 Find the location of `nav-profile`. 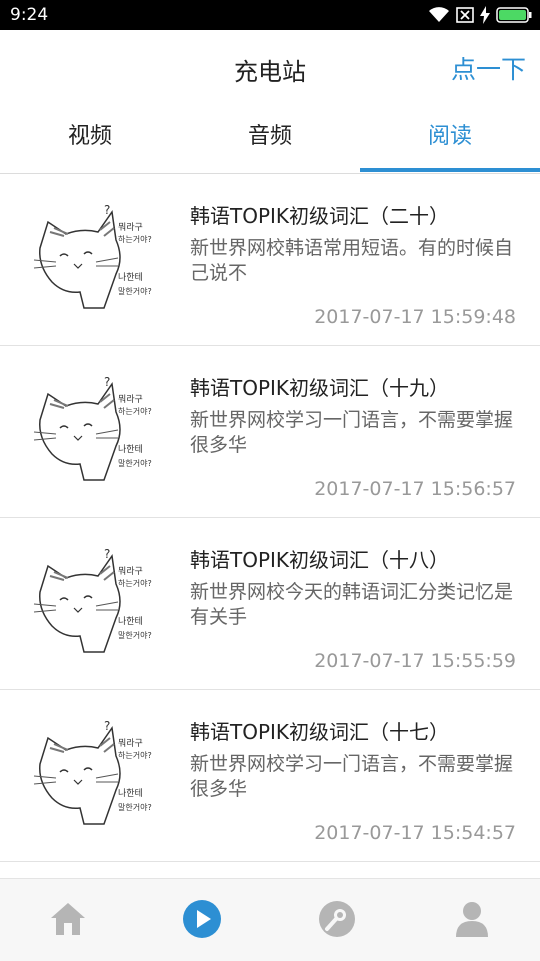

nav-profile is located at coordinates (472, 919).